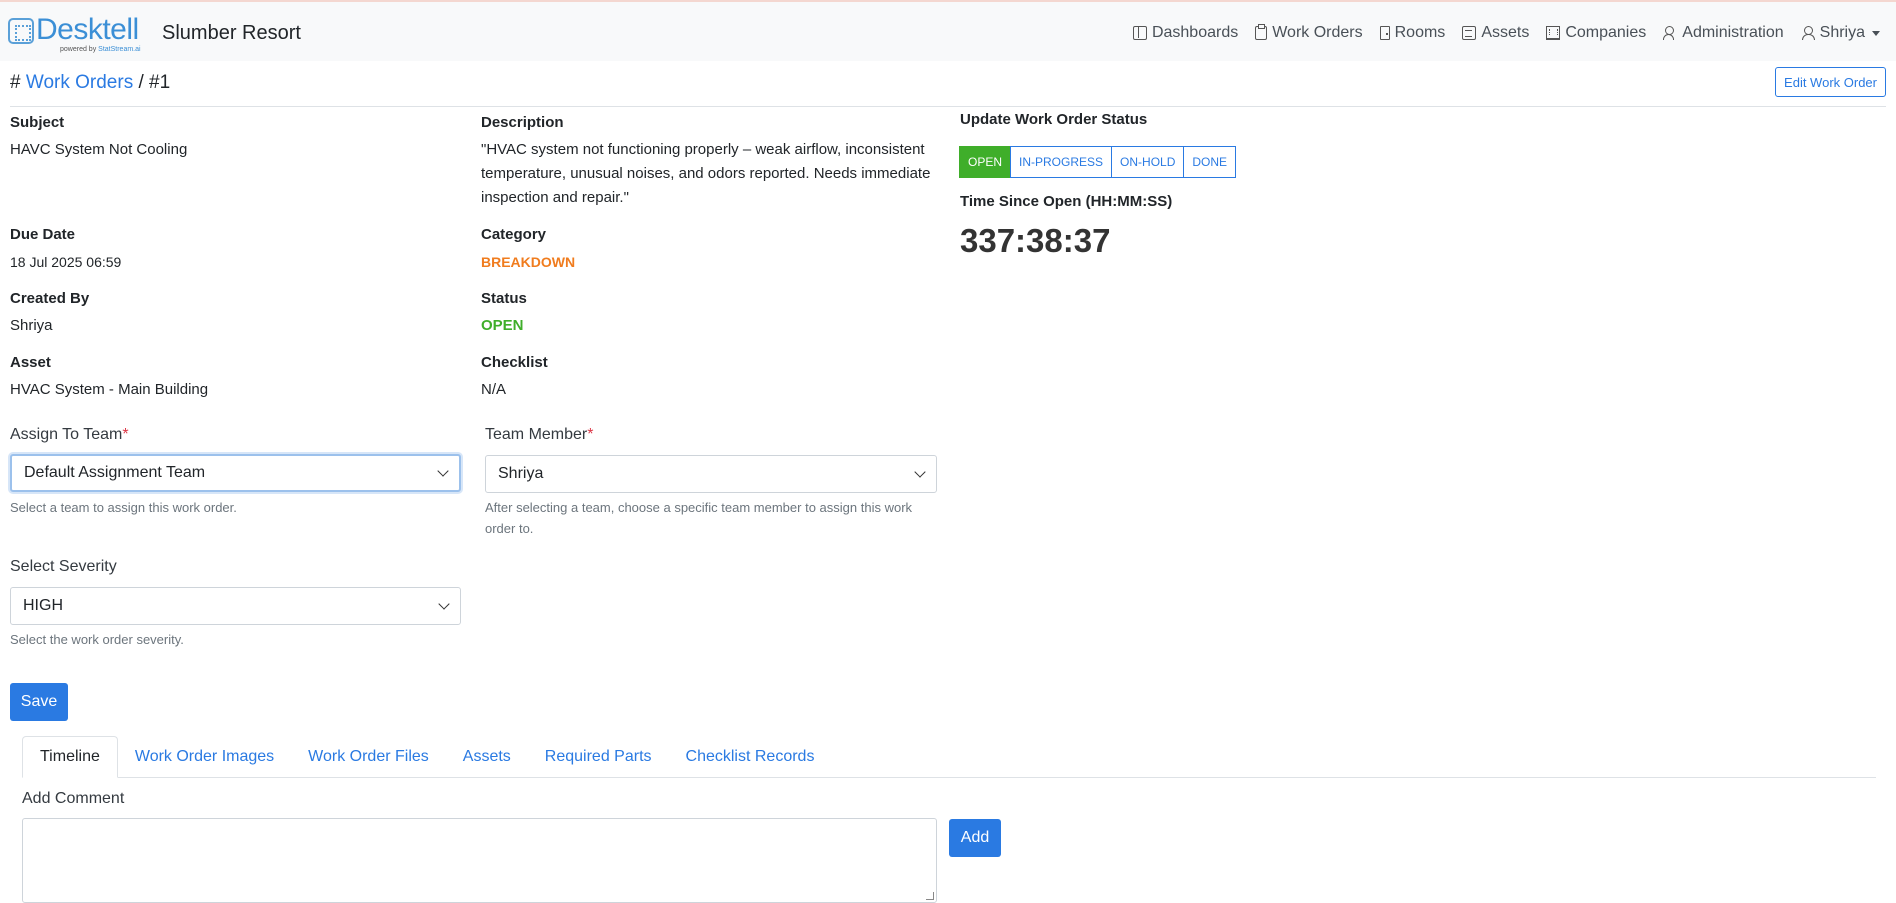 The width and height of the screenshot is (1896, 903). I want to click on status-button-group: OPEN IN-PROGRESS ON-HOLD DONE, so click(1098, 162).